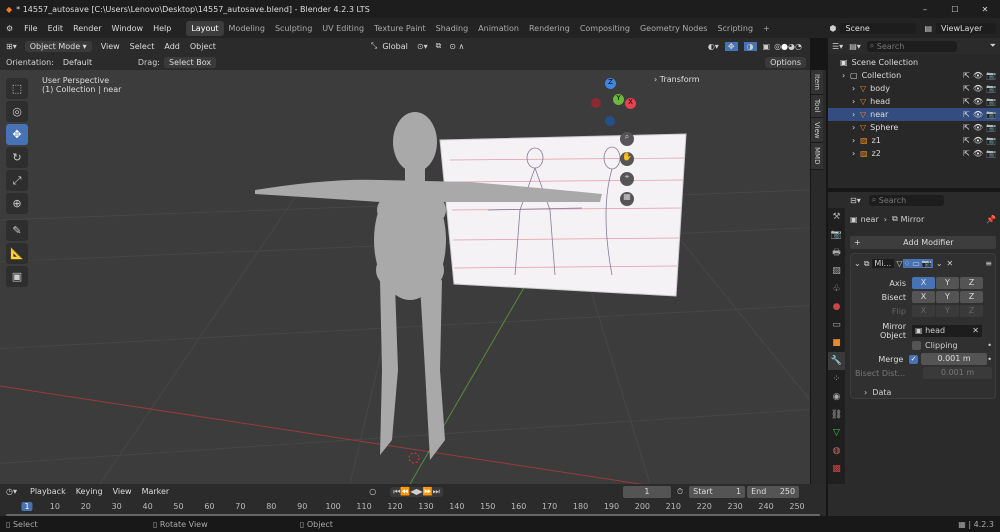  What do you see at coordinates (836, 415) in the screenshot?
I see `constraints-tab-icon: ⛓` at bounding box center [836, 415].